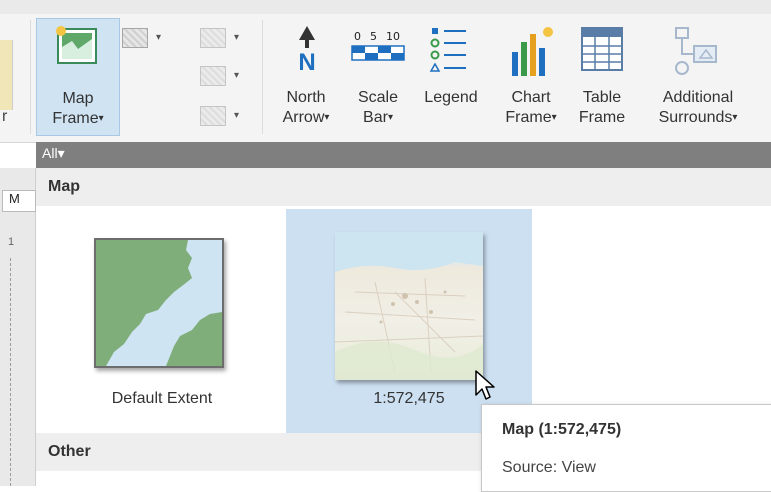  I want to click on chart-frame-label-2: Frame, so click(528, 118).